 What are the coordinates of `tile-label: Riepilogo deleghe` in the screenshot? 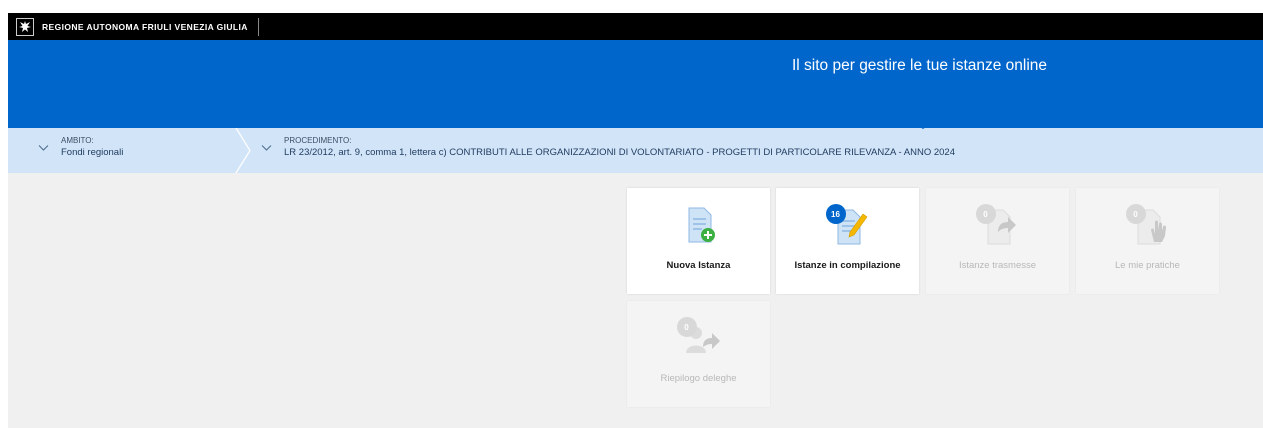 It's located at (698, 378).